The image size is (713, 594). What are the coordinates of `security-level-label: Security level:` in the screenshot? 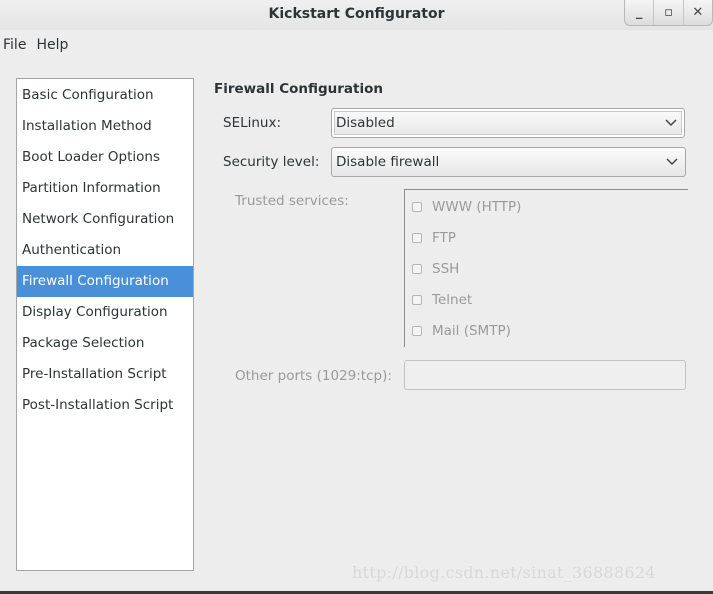 It's located at (271, 162).